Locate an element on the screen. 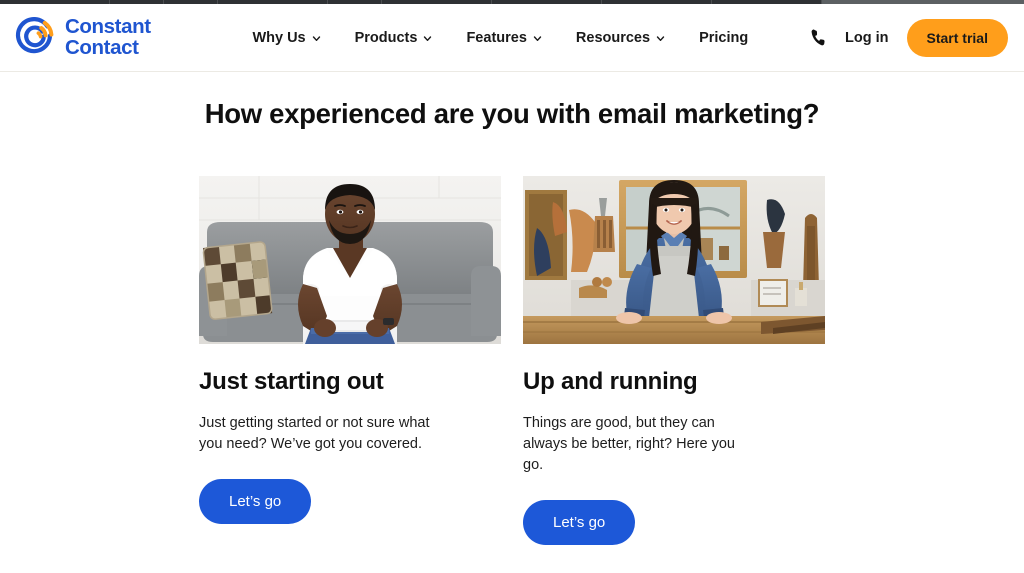  card-title: Up and running is located at coordinates (610, 381).